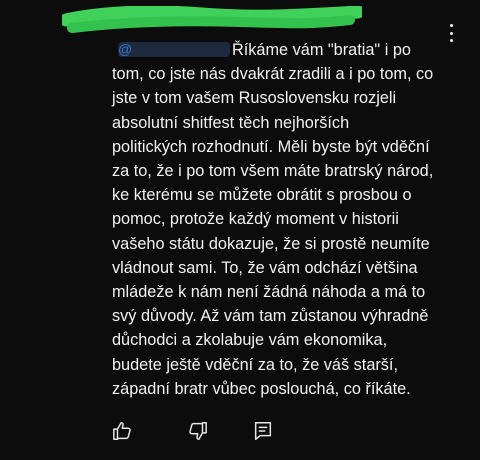 The image size is (480, 460). Describe the element at coordinates (270, 316) in the screenshot. I see `comment-line: svý důvody. Až vám tam zůstanou výhradně` at that location.